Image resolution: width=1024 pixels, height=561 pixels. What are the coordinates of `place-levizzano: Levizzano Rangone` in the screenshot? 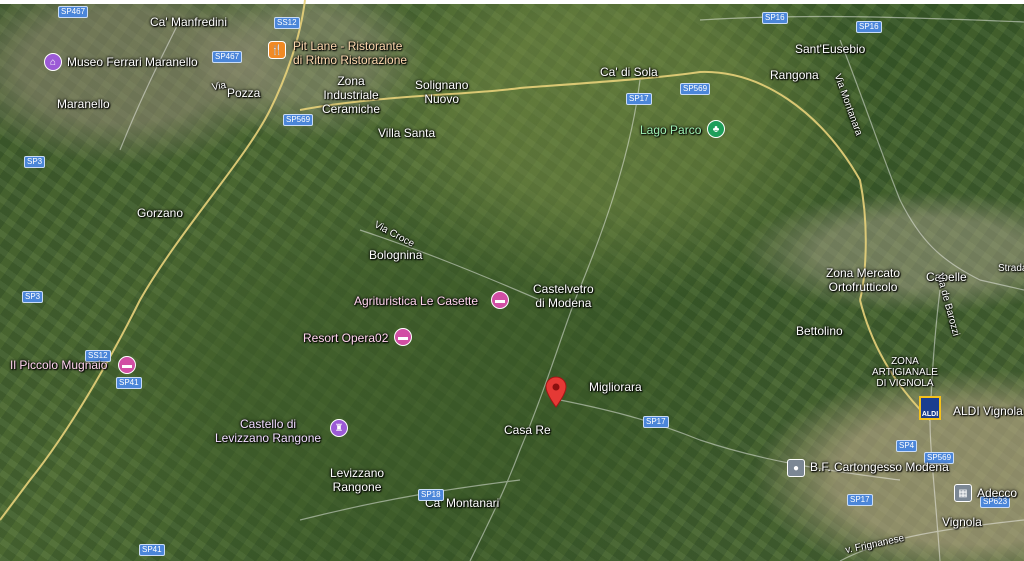 It's located at (357, 480).